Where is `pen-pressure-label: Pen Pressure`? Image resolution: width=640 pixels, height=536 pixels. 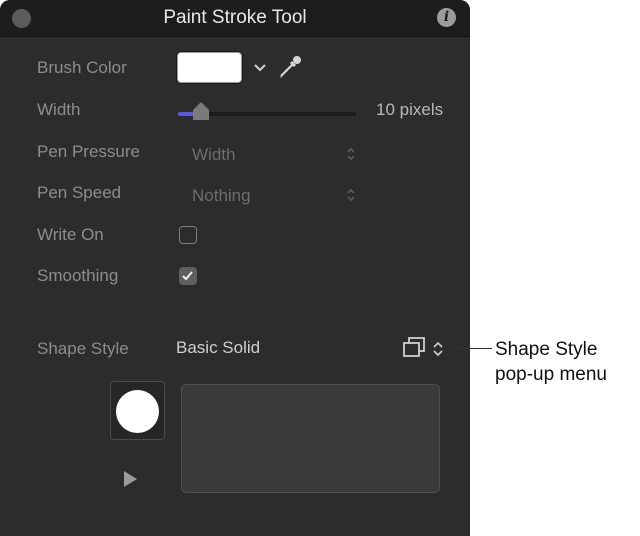
pen-pressure-label: Pen Pressure is located at coordinates (88, 151).